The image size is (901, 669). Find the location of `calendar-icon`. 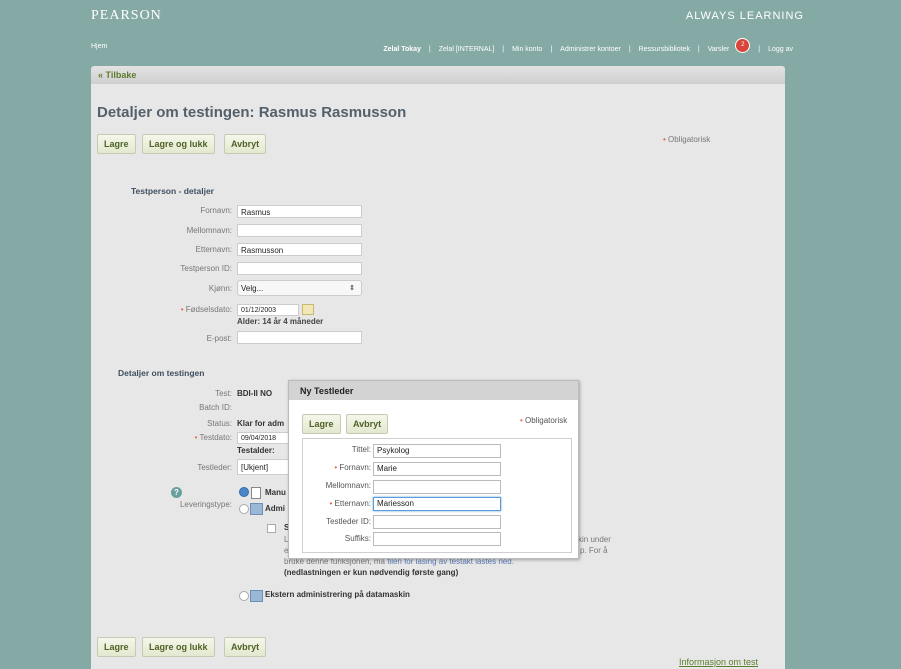

calendar-icon is located at coordinates (308, 309).